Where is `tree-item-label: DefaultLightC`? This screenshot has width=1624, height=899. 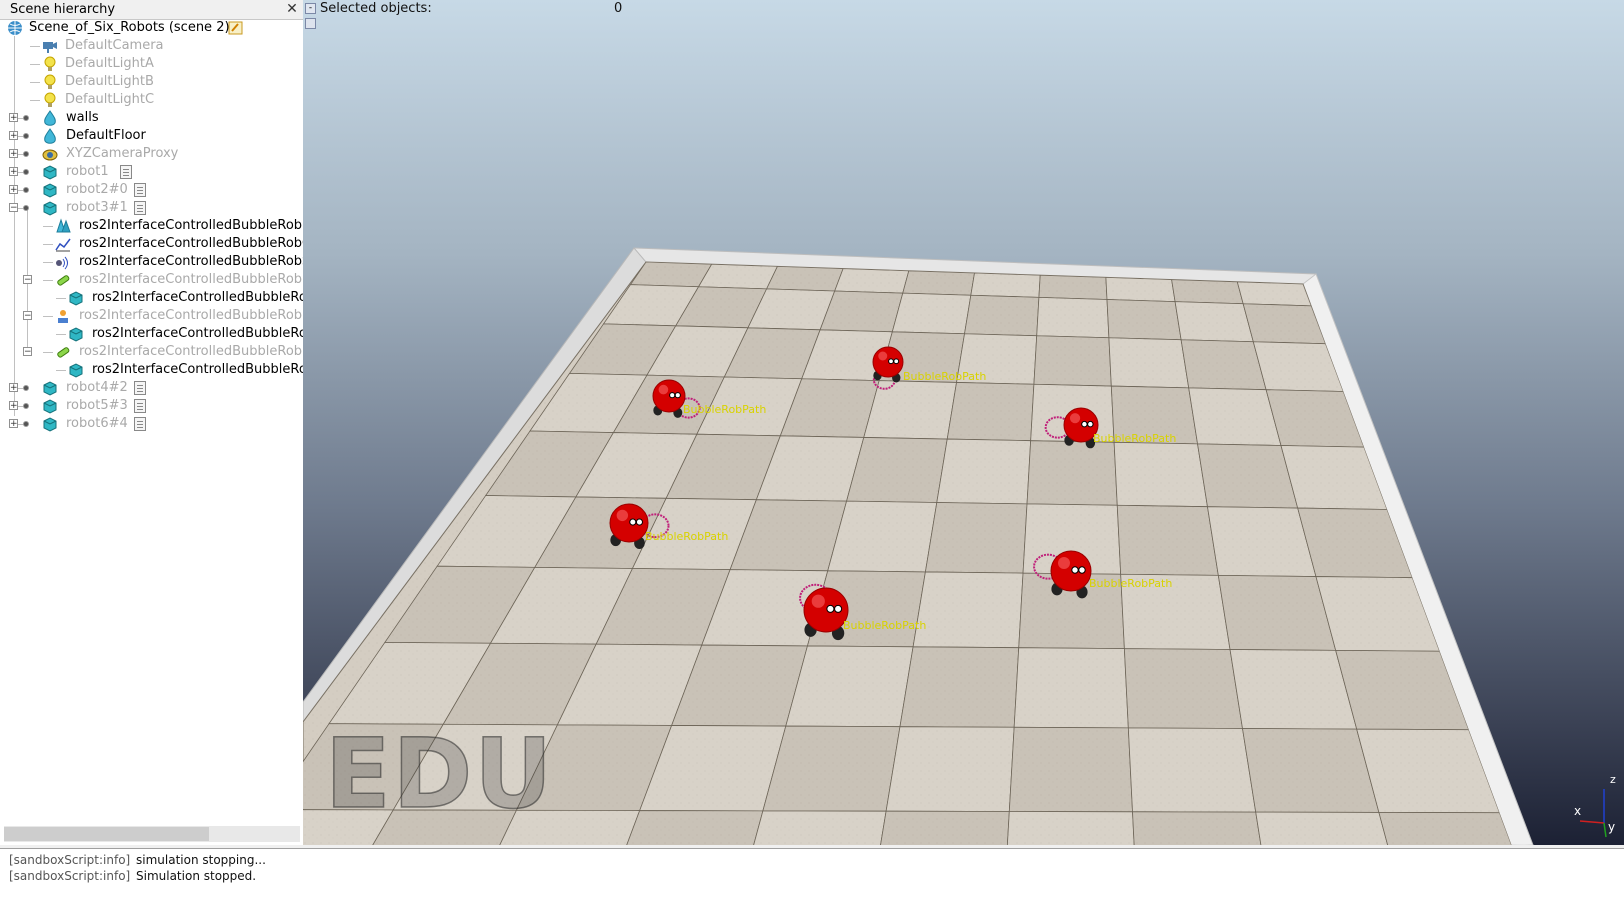
tree-item-label: DefaultLightC is located at coordinates (110, 99).